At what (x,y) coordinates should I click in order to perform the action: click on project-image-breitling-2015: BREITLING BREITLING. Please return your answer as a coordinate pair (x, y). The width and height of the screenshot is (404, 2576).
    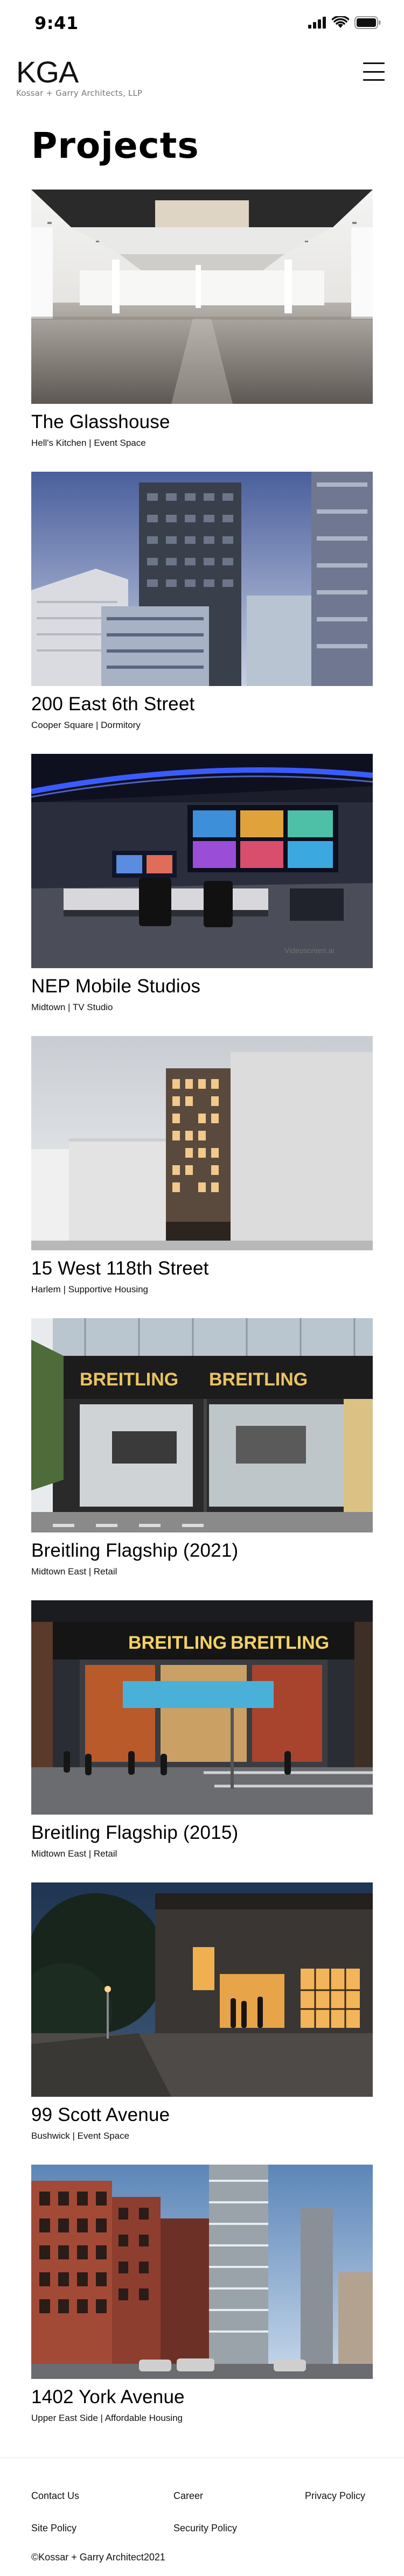
    Looking at the image, I should click on (202, 1707).